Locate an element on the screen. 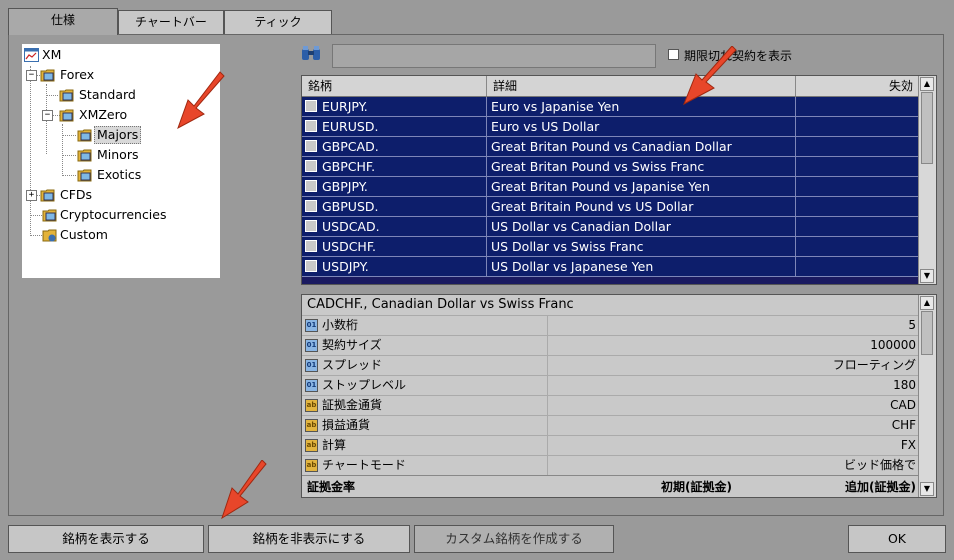 This screenshot has height=560, width=954. property-value: CAD is located at coordinates (903, 405).